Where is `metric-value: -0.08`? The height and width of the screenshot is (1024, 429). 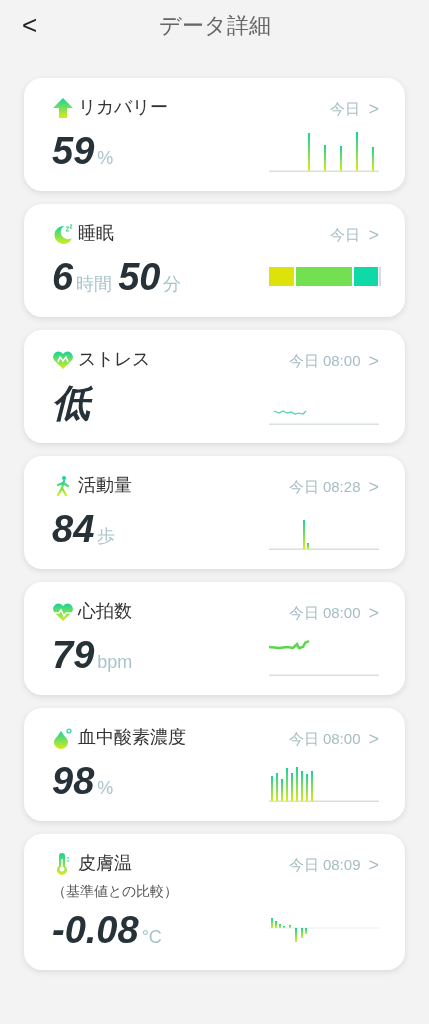
metric-value: -0.08 is located at coordinates (95, 930).